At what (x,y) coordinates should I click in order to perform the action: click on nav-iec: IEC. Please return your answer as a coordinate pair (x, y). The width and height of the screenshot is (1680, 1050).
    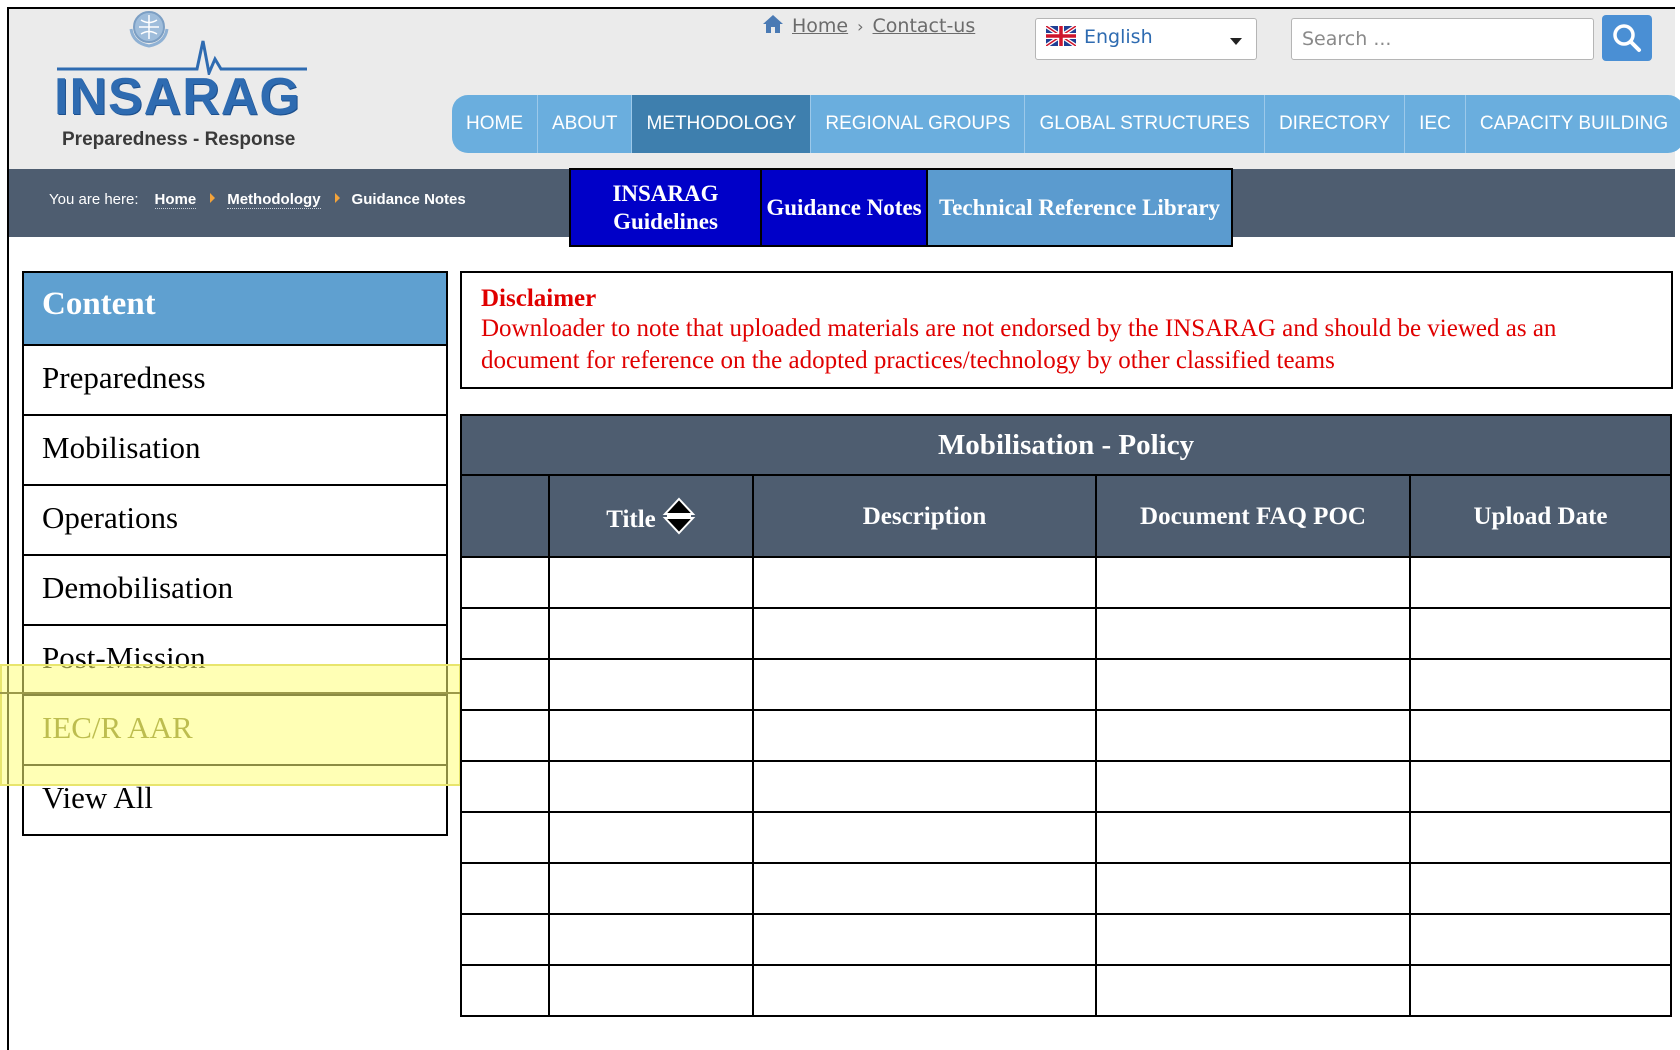
    Looking at the image, I should click on (1435, 124).